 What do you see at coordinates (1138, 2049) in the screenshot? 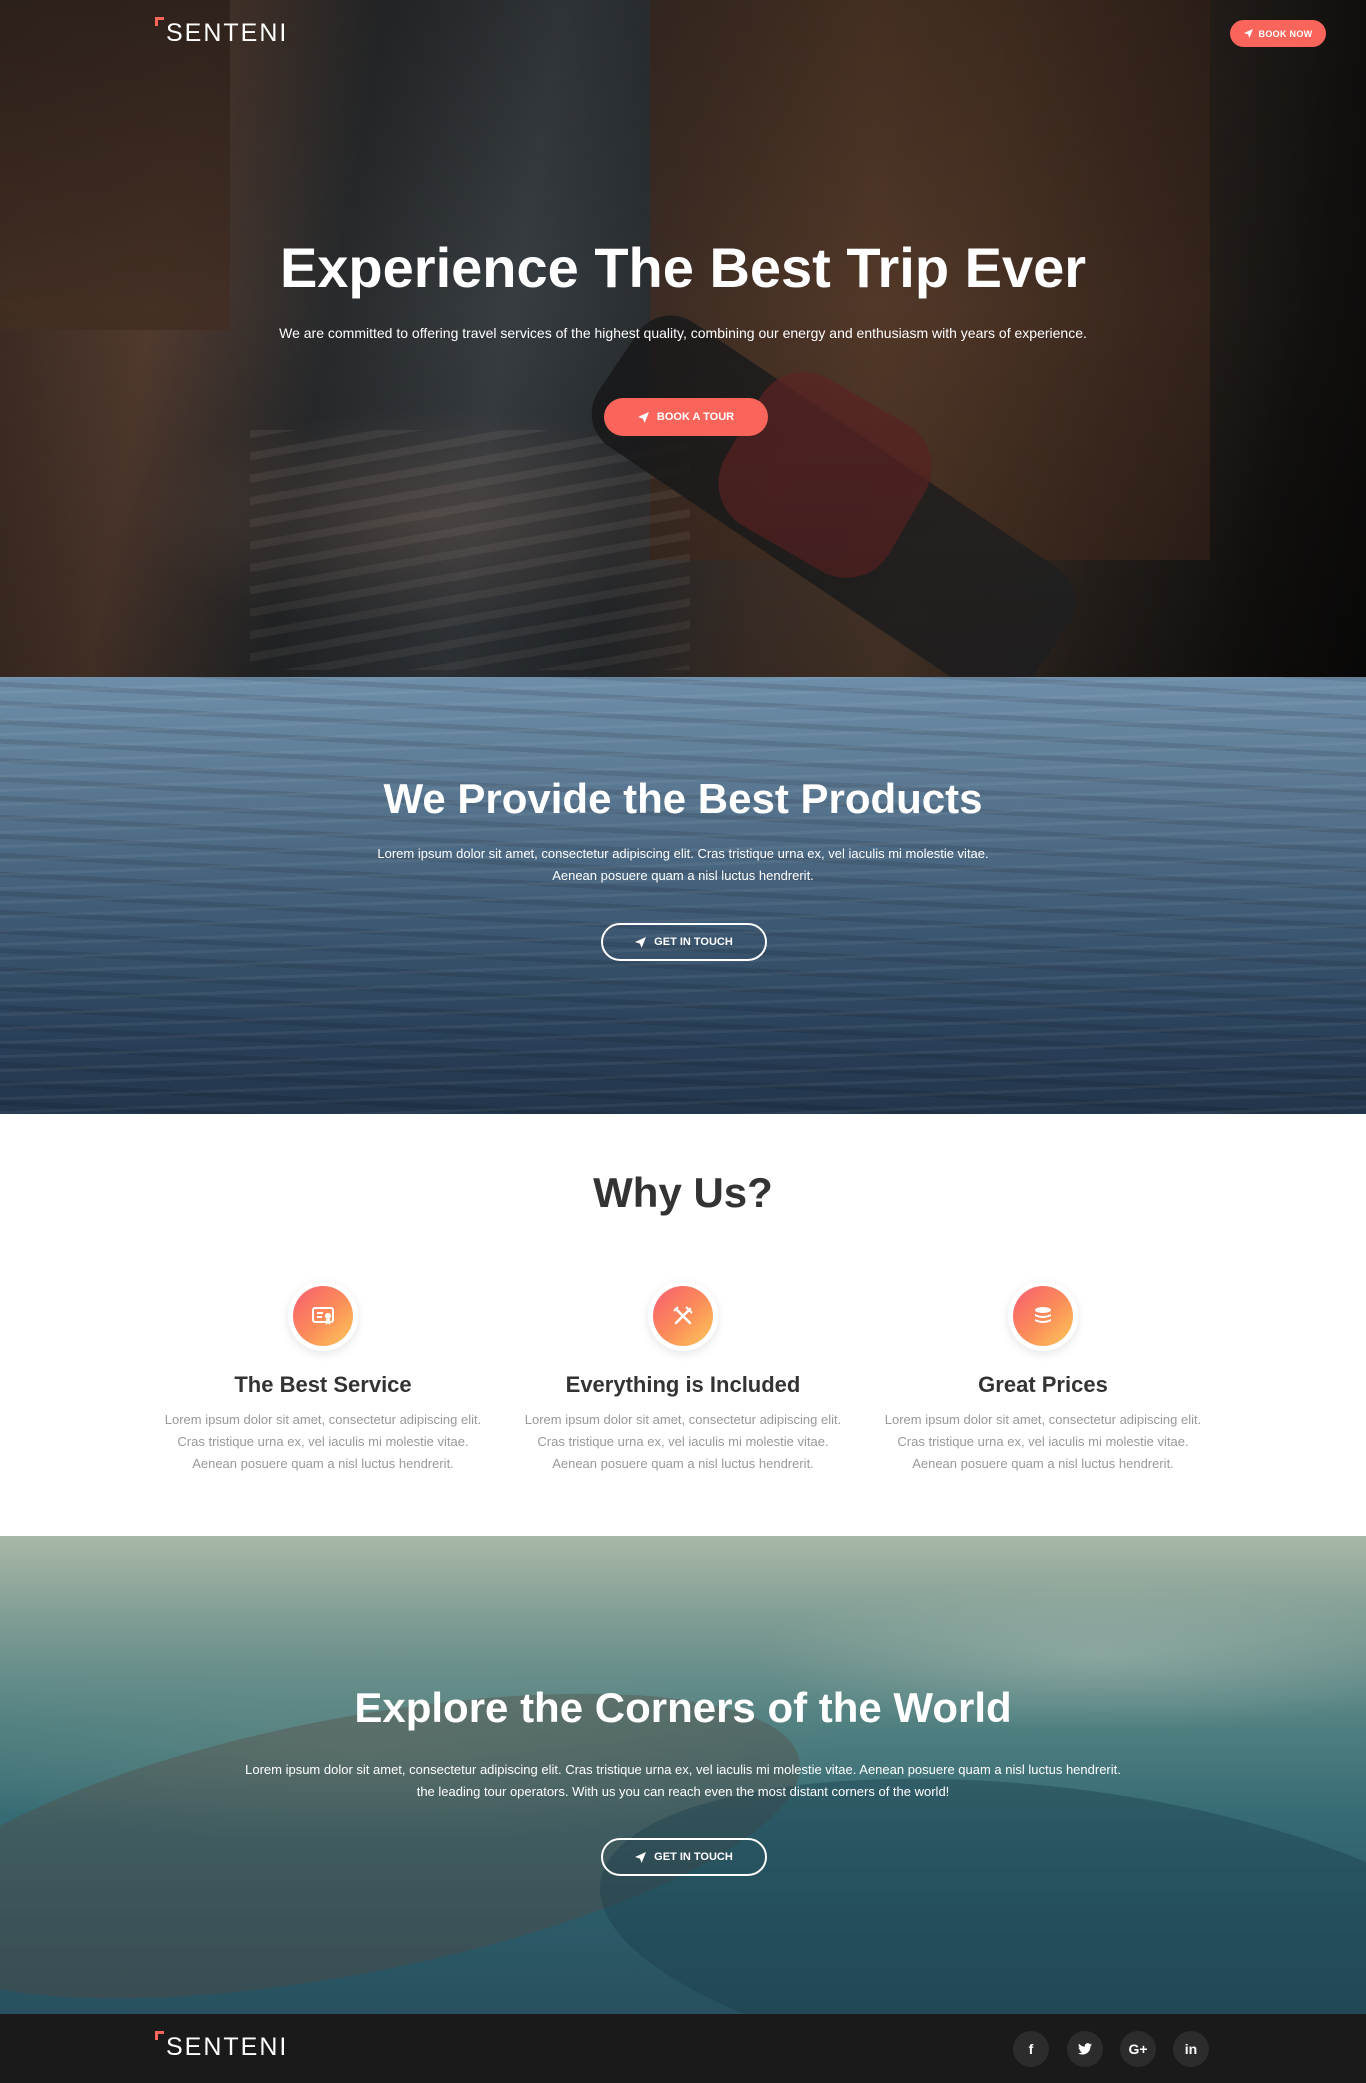
I see `google-plus-icon: G+` at bounding box center [1138, 2049].